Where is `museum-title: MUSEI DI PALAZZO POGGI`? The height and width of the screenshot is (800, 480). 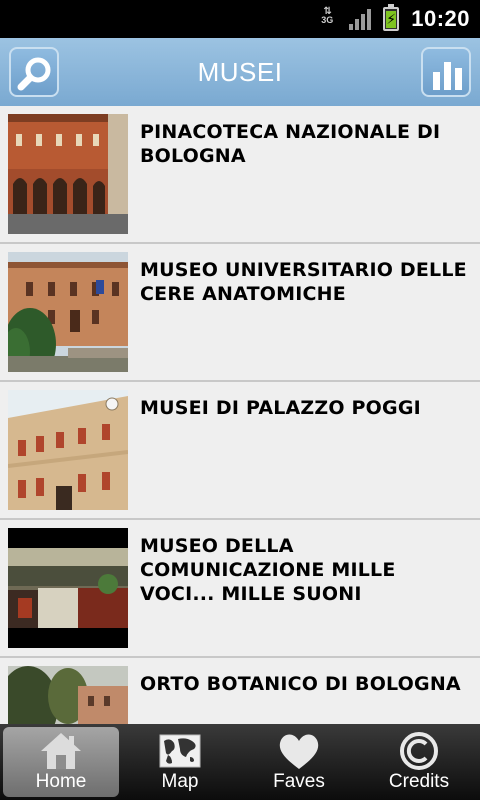
museum-title: MUSEI DI PALAZZO POGGI is located at coordinates (280, 408).